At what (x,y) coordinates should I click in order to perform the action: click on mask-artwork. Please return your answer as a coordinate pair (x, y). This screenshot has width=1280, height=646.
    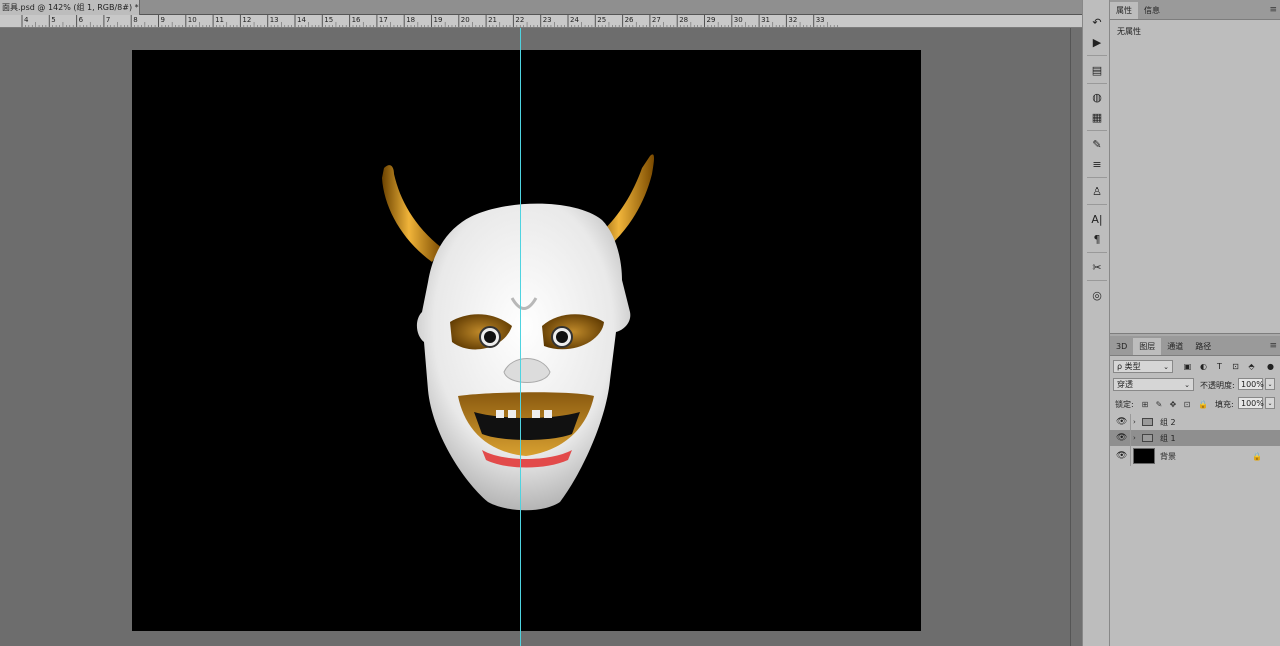
    Looking at the image, I should click on (518, 332).